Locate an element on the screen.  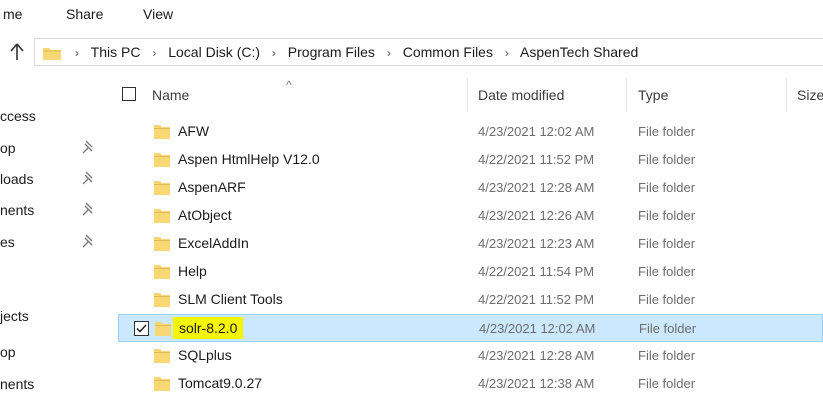
file-row: AtObject 4/23/2021 12:26 AM File folder is located at coordinates (470, 216).